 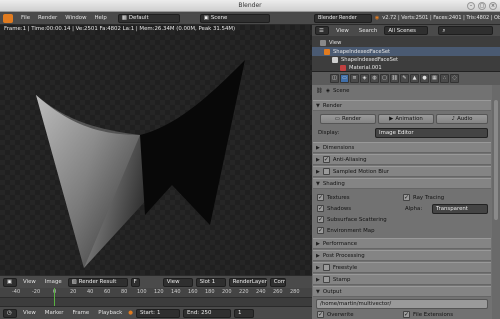 What do you see at coordinates (326, 279) in the screenshot?
I see `stamp-checkbox` at bounding box center [326, 279].